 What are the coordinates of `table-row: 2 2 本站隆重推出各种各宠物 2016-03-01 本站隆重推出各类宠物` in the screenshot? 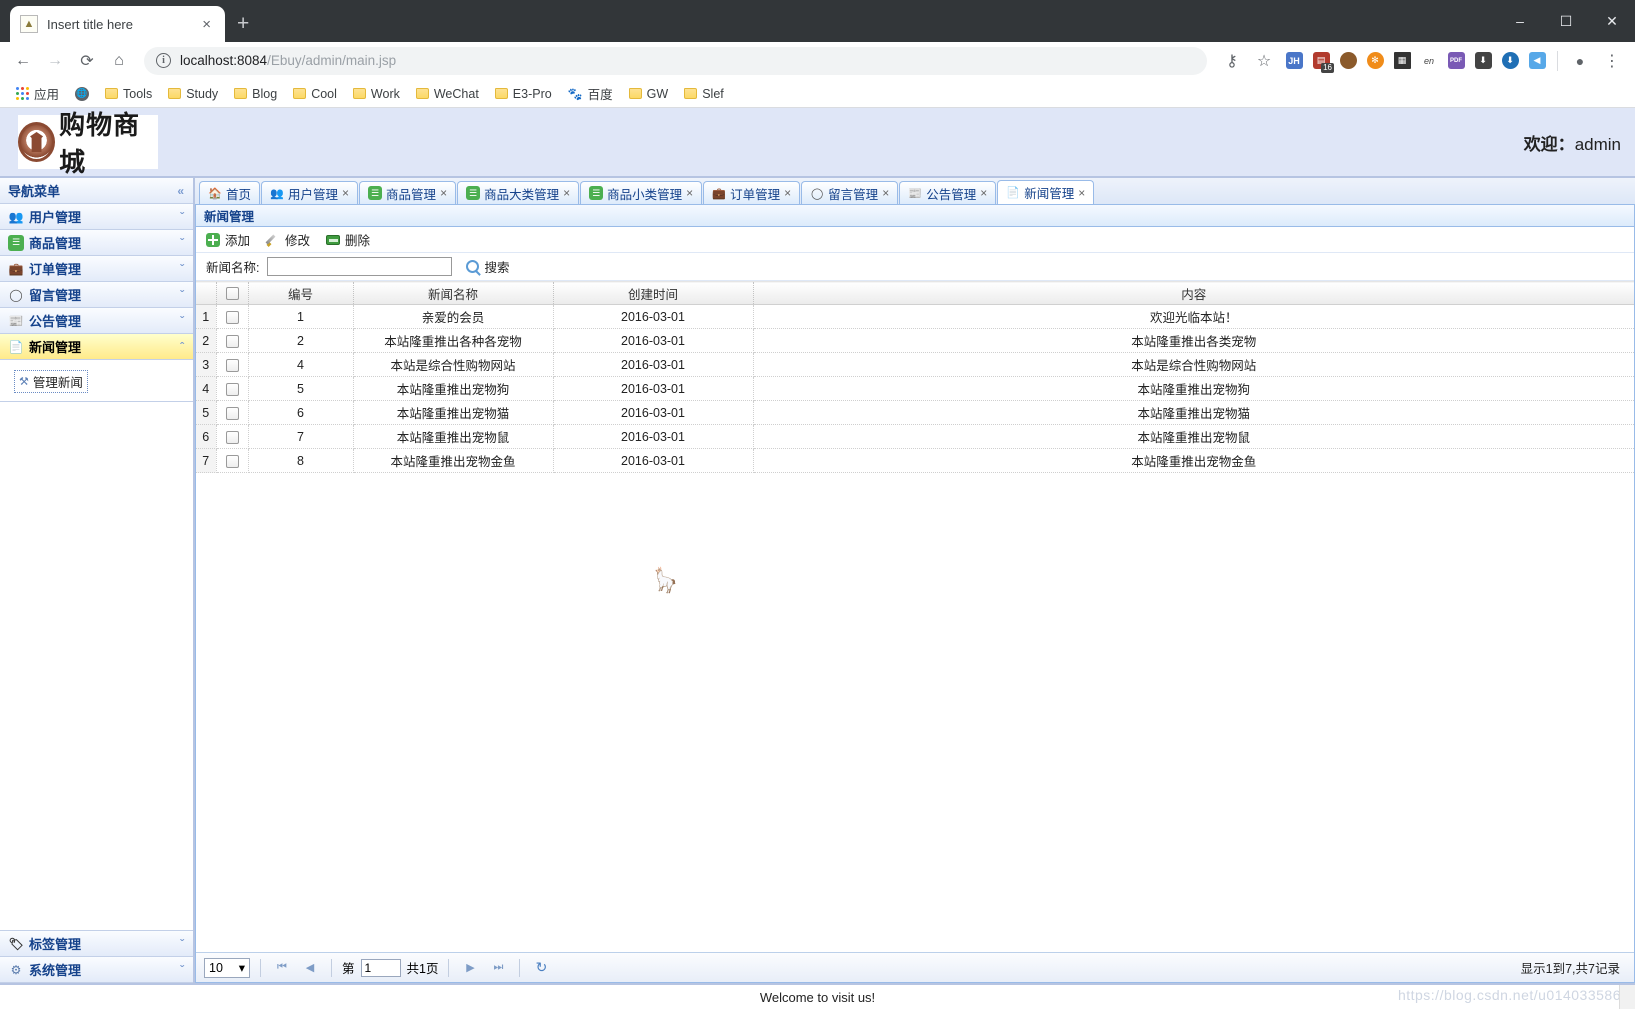 It's located at (915, 340).